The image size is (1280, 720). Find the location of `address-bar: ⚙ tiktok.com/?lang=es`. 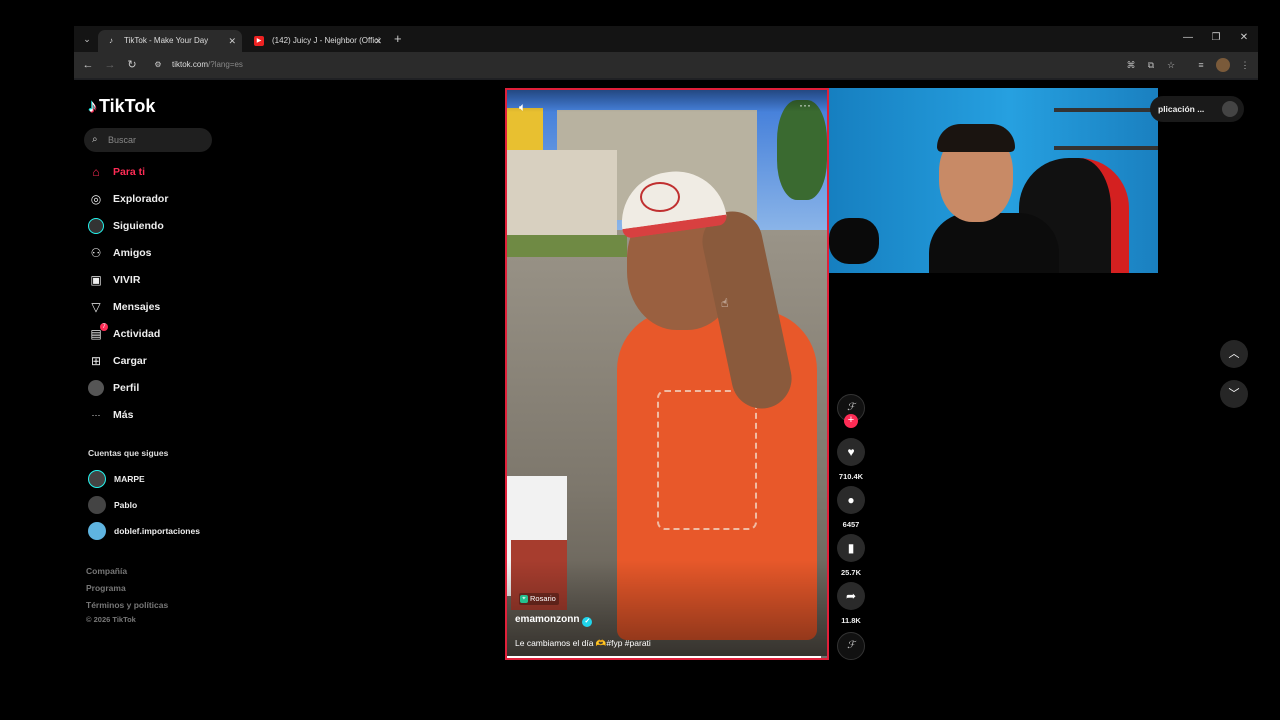

address-bar: ⚙ tiktok.com/?lang=es is located at coordinates (666, 65).